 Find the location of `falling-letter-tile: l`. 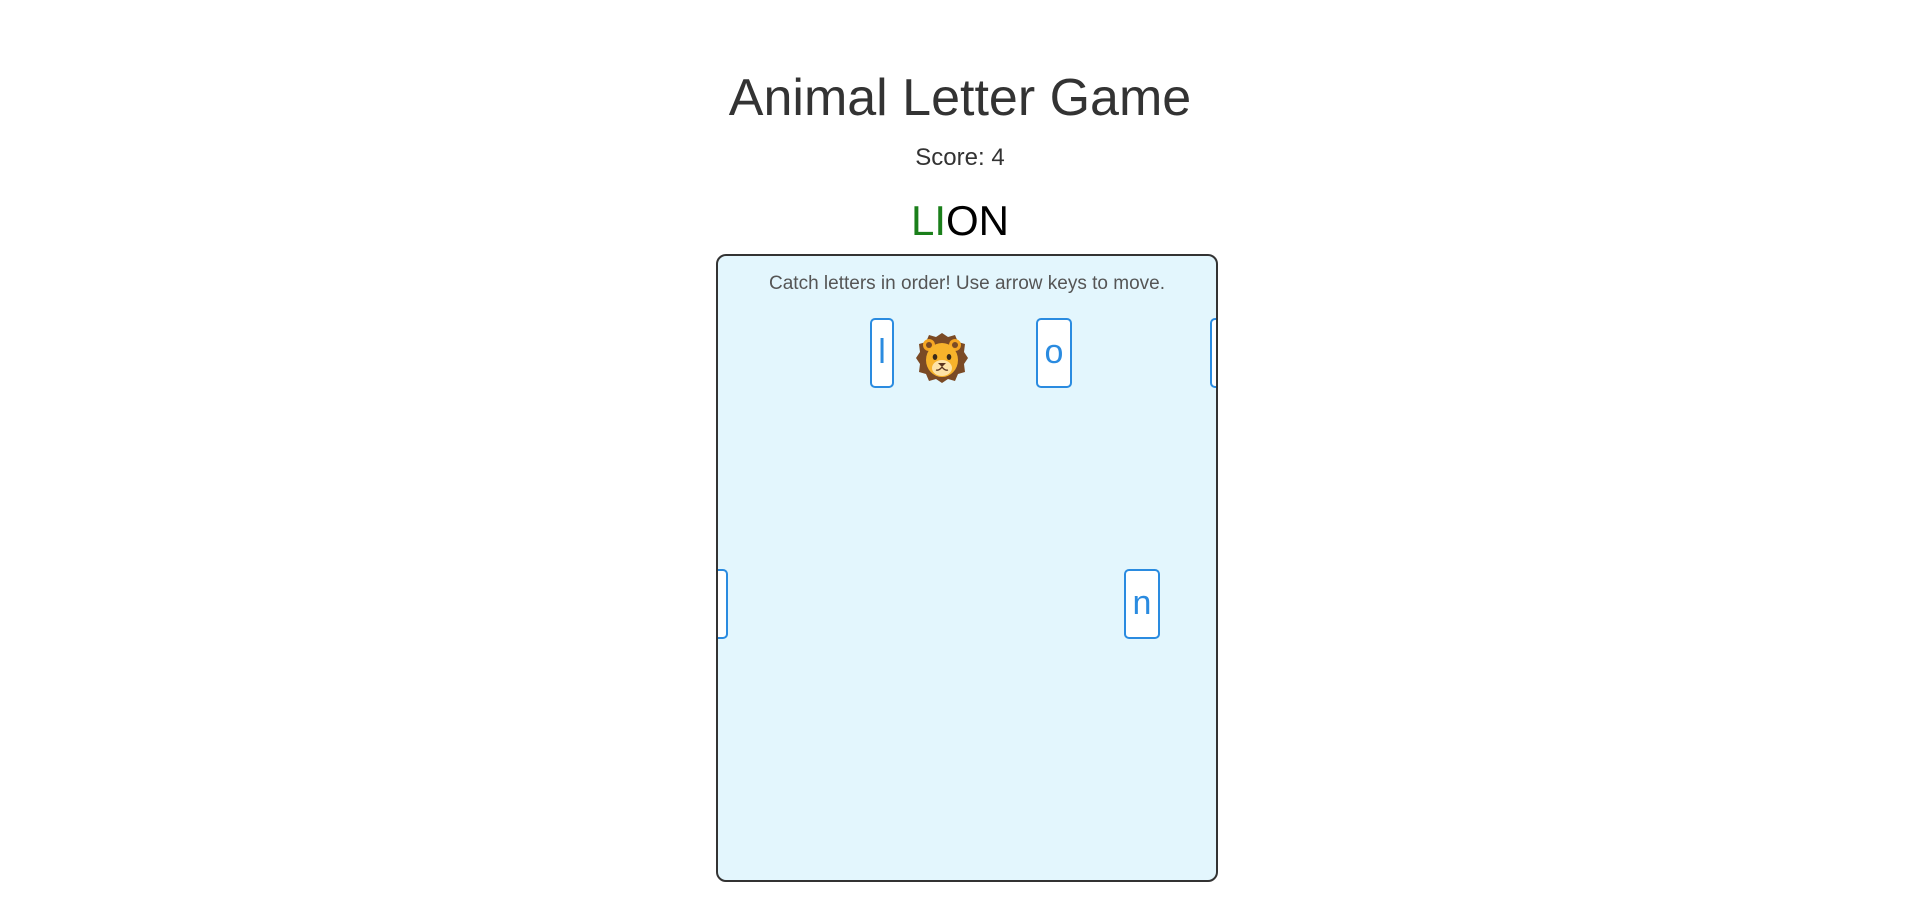

falling-letter-tile: l is located at coordinates (882, 353).